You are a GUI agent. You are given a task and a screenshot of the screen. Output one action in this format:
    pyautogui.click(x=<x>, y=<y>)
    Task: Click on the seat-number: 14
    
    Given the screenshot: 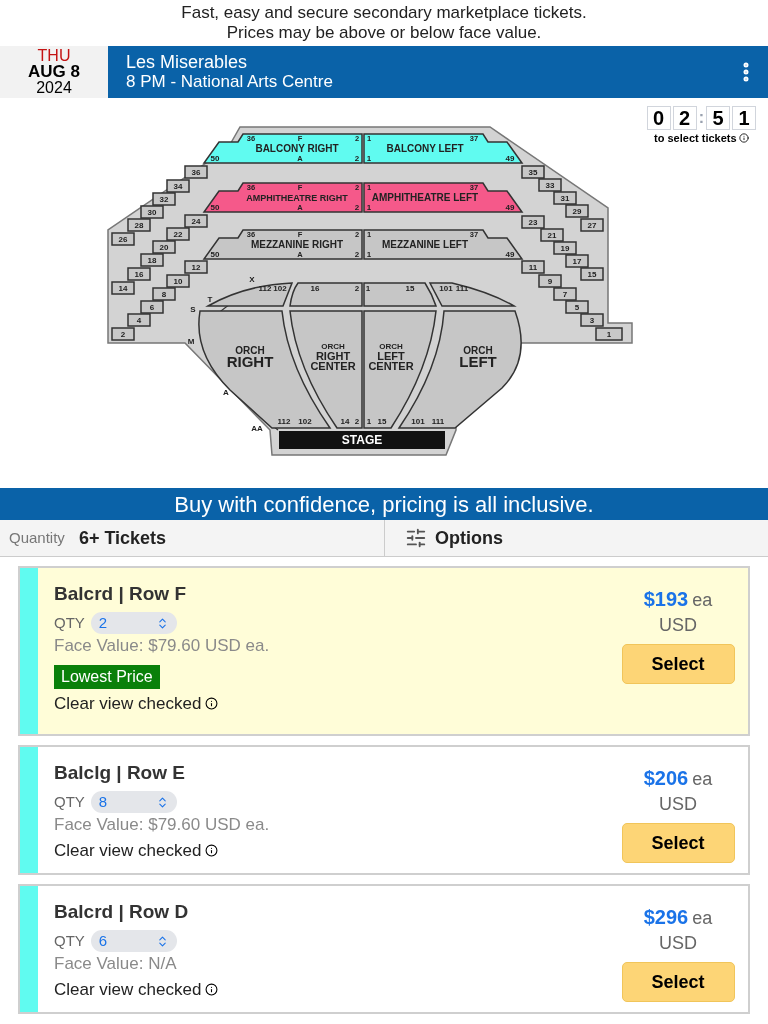 What is the action you would take?
    pyautogui.click(x=345, y=421)
    